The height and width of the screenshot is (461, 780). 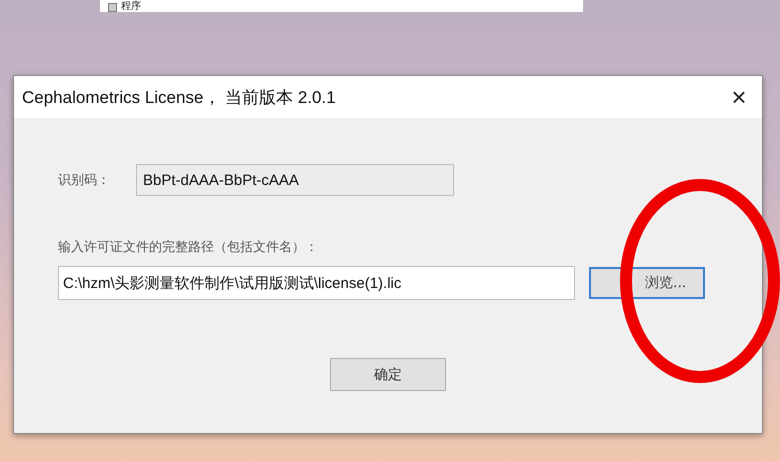 I want to click on id-field: BbPt-dAAA-BbPt-cAAA, so click(x=295, y=180).